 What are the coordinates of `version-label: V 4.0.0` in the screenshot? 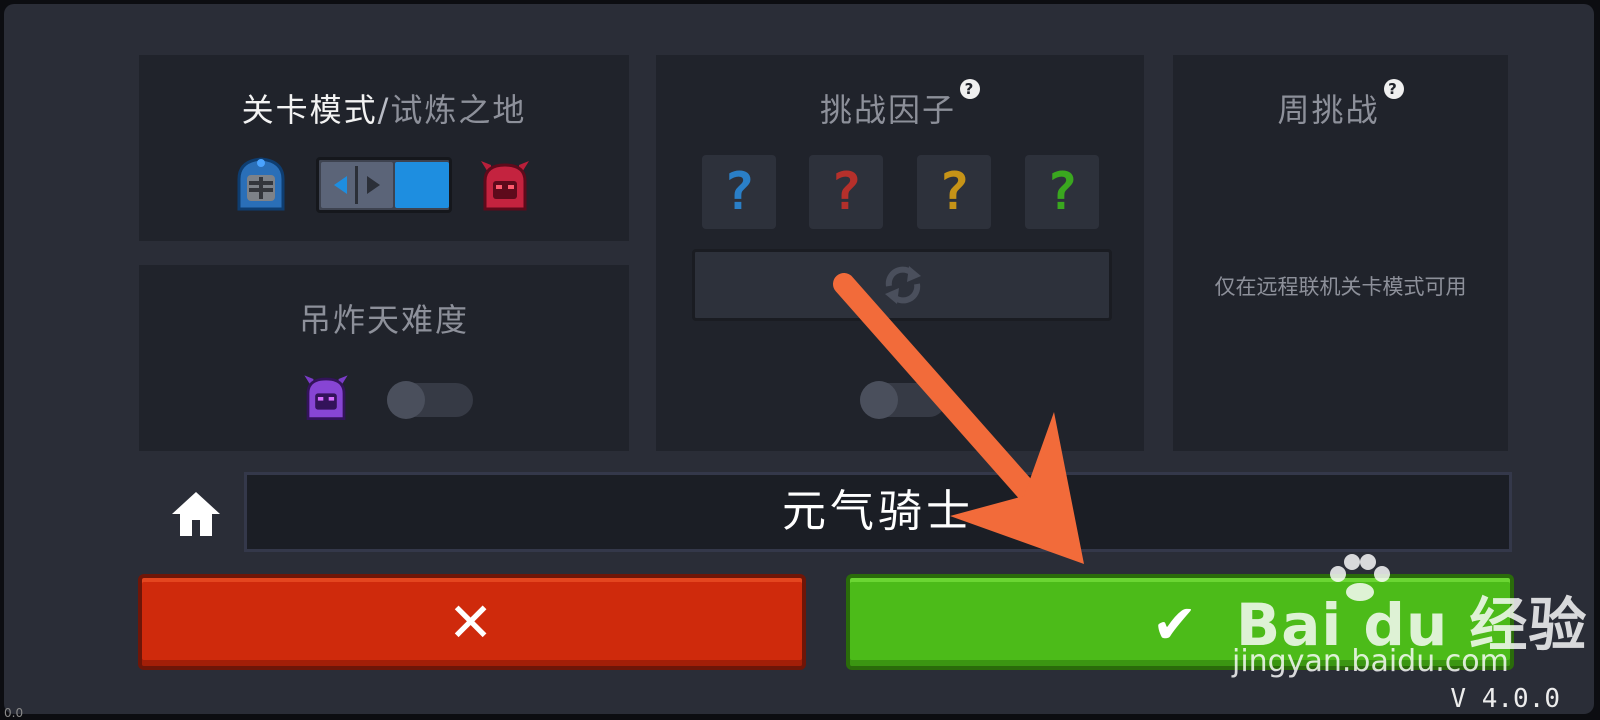 It's located at (1505, 699).